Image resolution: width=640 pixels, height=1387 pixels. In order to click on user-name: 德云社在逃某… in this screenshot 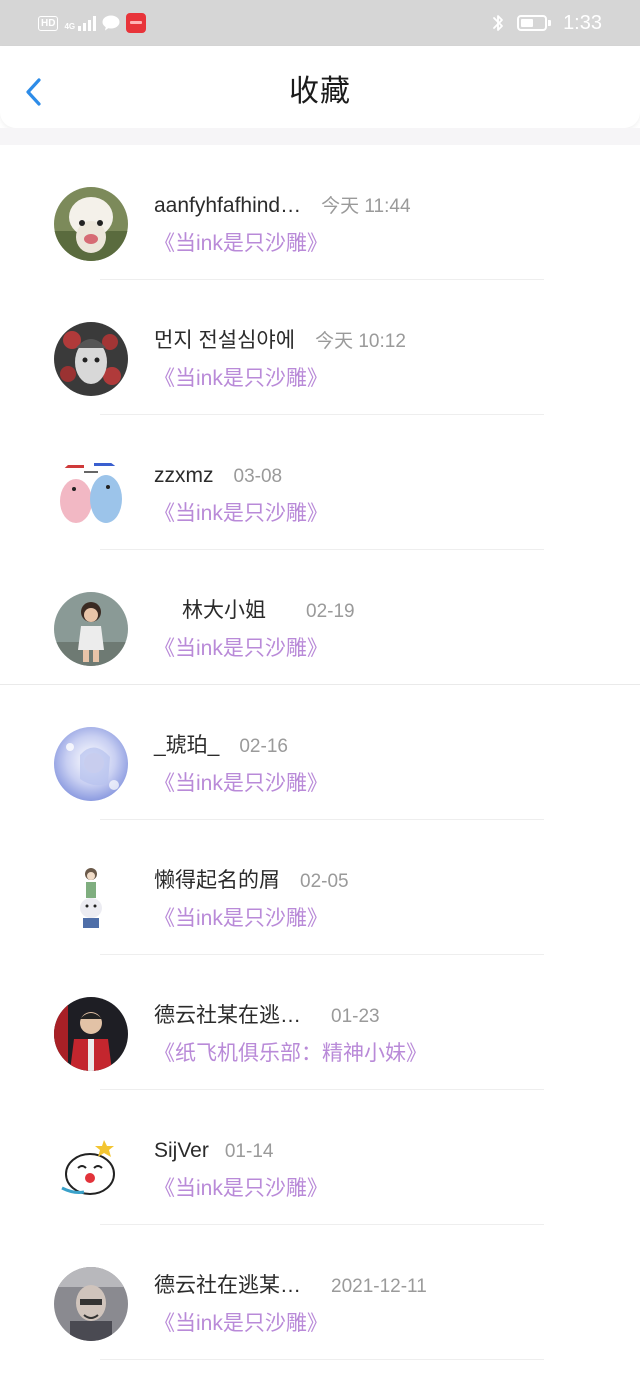, I will do `click(227, 1286)`.